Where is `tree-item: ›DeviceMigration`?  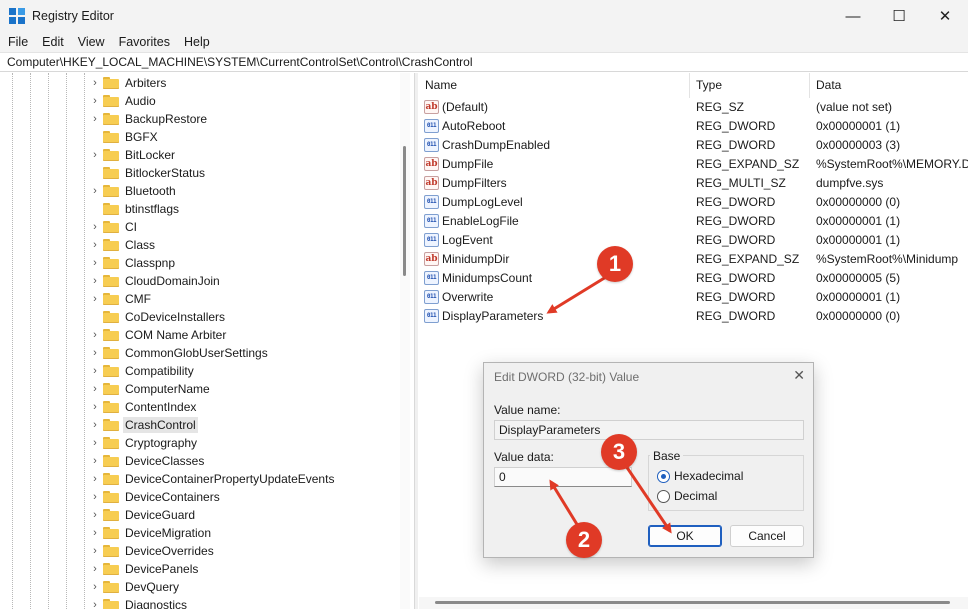
tree-item: ›DeviceMigration is located at coordinates (151, 533).